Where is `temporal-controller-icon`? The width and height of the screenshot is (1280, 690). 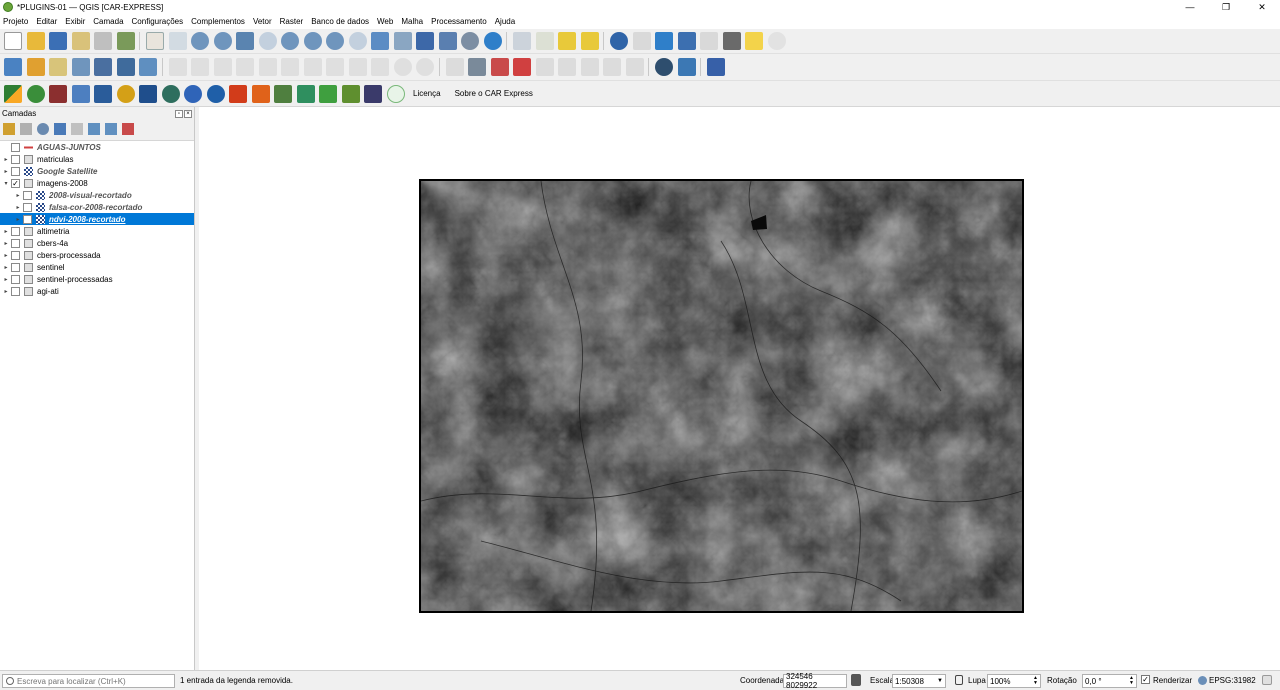 temporal-controller-icon is located at coordinates (470, 41).